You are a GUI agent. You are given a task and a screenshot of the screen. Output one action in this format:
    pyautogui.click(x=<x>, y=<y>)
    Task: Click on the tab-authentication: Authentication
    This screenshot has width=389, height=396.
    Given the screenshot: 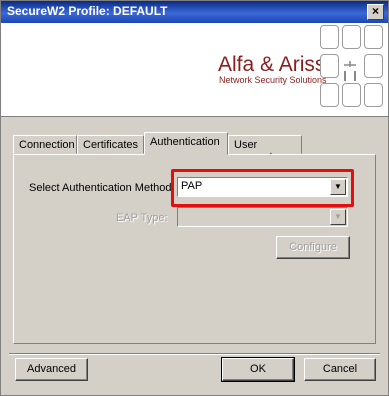 What is the action you would take?
    pyautogui.click(x=186, y=143)
    